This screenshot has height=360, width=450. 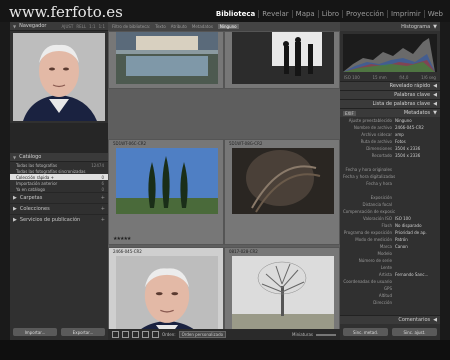 I want to click on metadata-row: Lente, so click(x=390, y=267).